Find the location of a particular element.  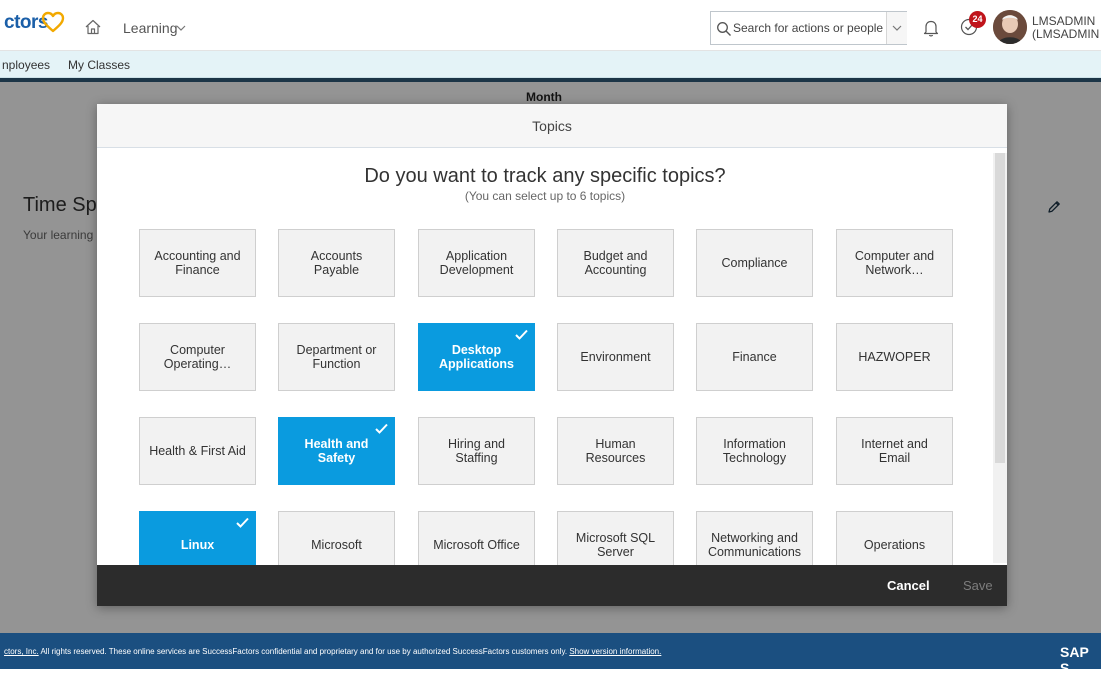

module-switcher: Learning is located at coordinates (150, 28).